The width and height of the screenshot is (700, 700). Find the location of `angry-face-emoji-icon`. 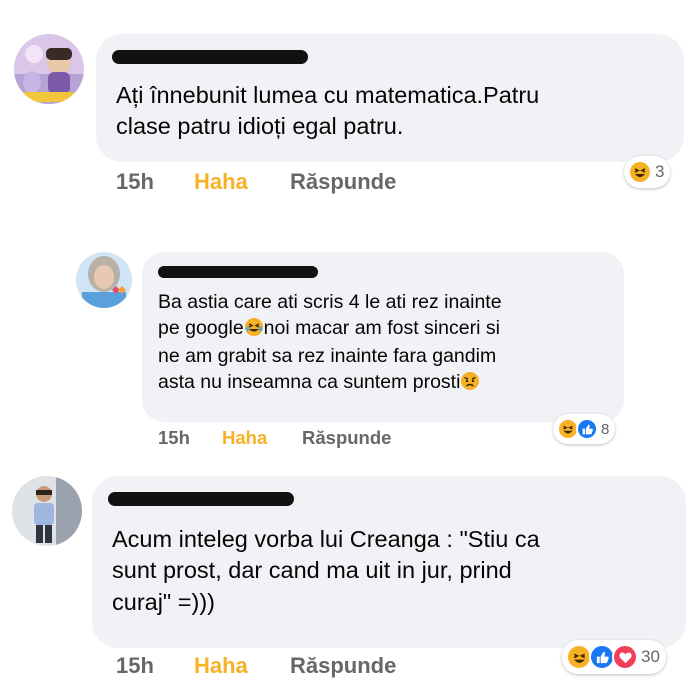

angry-face-emoji-icon is located at coordinates (470, 385).